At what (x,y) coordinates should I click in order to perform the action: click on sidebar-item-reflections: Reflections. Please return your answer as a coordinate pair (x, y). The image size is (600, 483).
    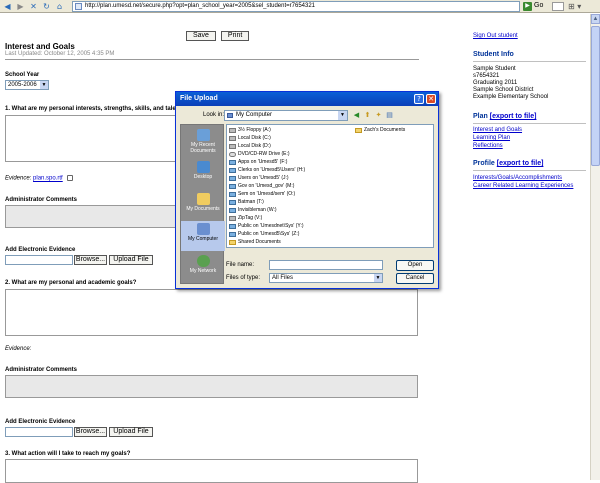
    Looking at the image, I should click on (488, 146).